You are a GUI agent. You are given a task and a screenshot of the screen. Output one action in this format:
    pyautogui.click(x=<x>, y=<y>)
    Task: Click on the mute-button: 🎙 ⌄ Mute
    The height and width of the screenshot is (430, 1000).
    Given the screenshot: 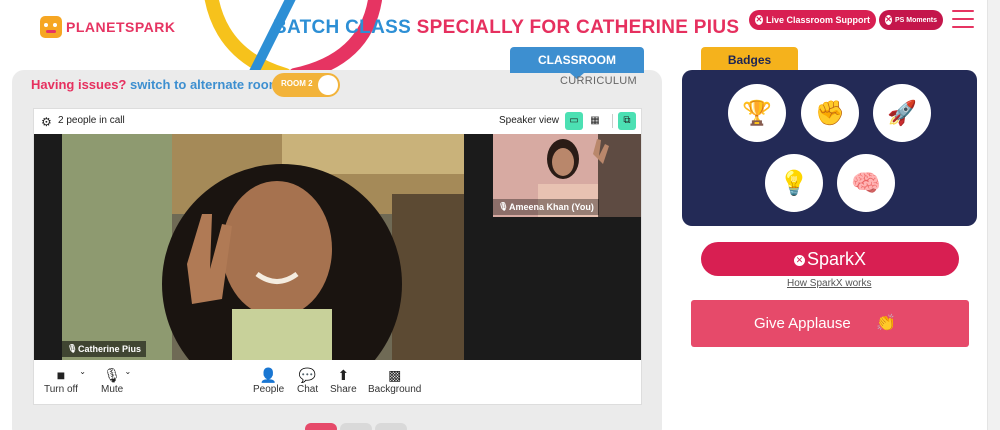 What is the action you would take?
    pyautogui.click(x=116, y=380)
    